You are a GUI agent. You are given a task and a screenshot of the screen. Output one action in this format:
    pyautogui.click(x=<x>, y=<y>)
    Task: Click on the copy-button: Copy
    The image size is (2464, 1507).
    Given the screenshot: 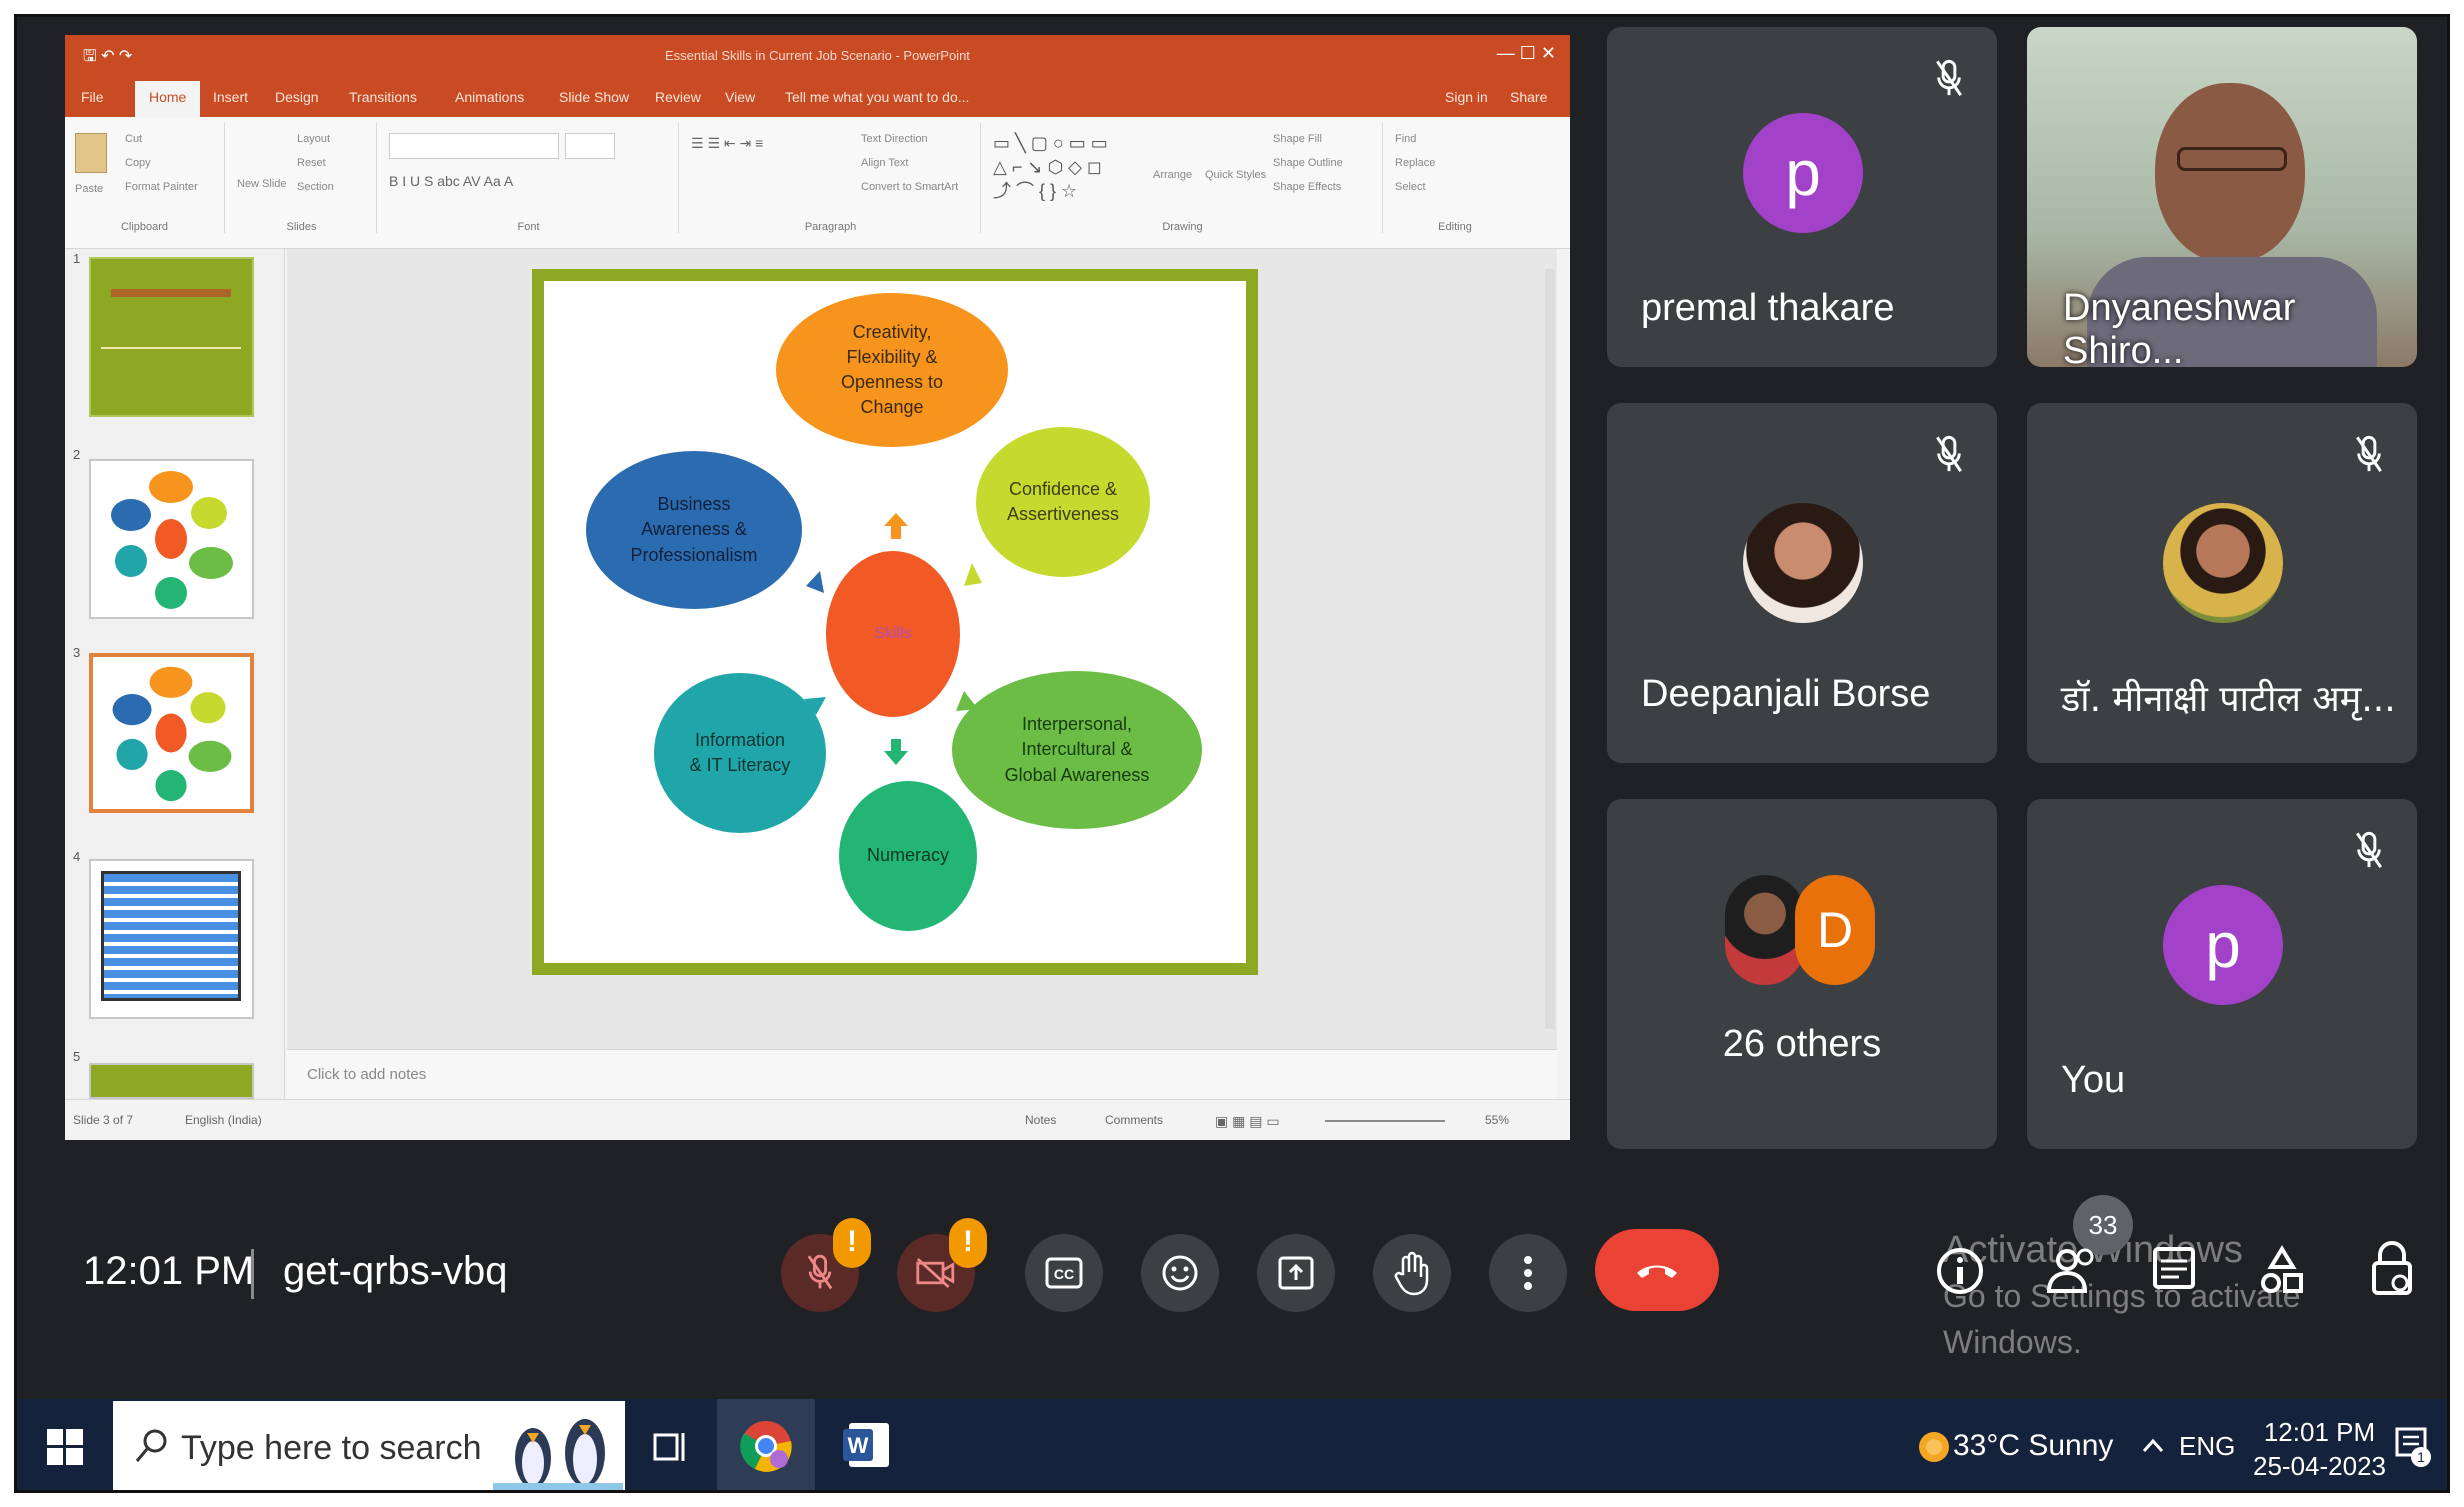 What is the action you would take?
    pyautogui.click(x=138, y=163)
    